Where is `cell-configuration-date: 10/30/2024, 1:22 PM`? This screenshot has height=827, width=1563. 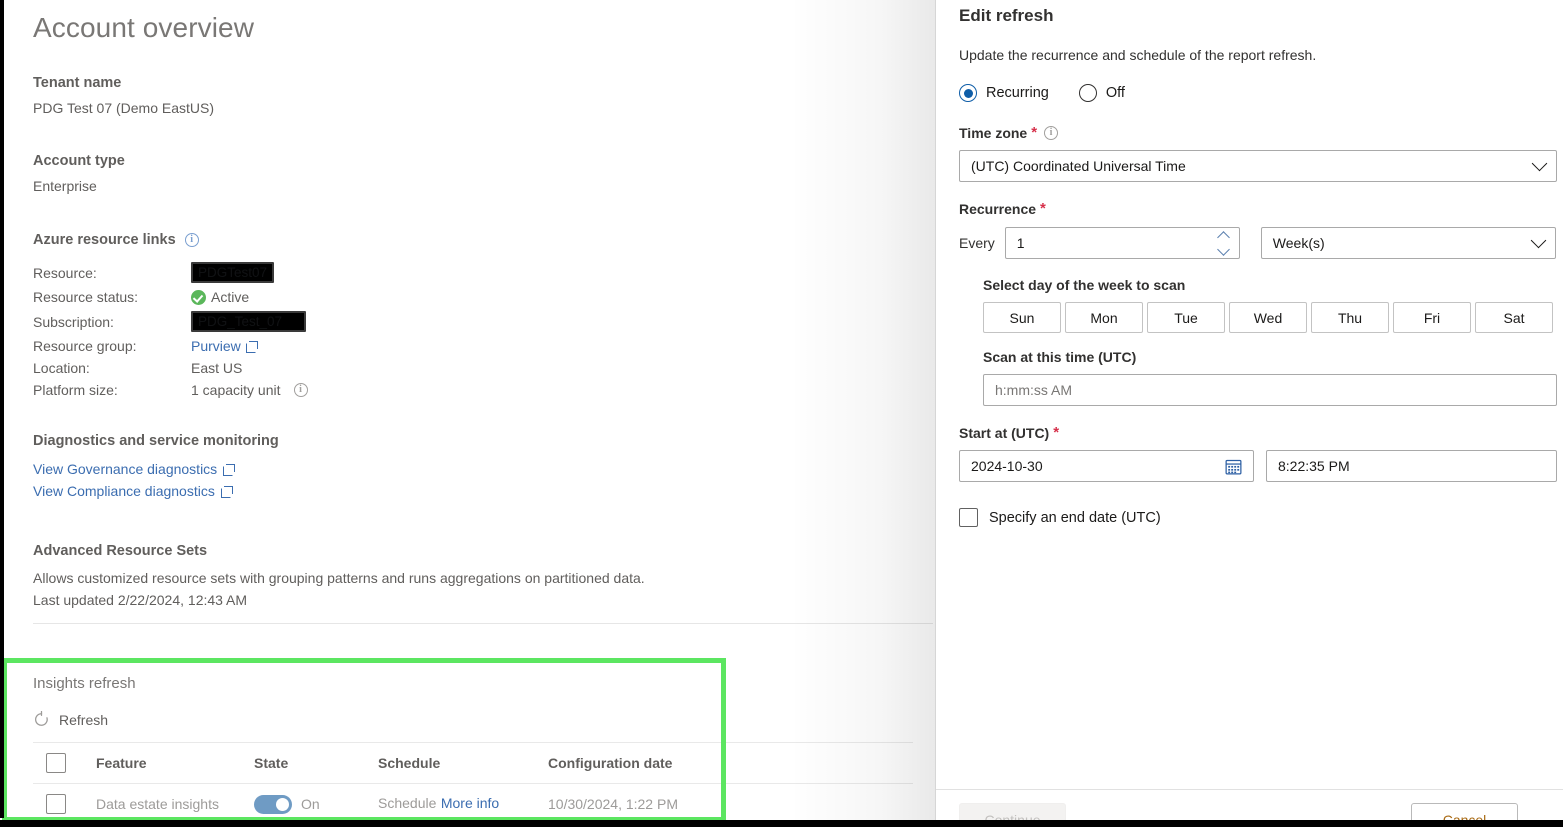 cell-configuration-date: 10/30/2024, 1:22 PM is located at coordinates (613, 804).